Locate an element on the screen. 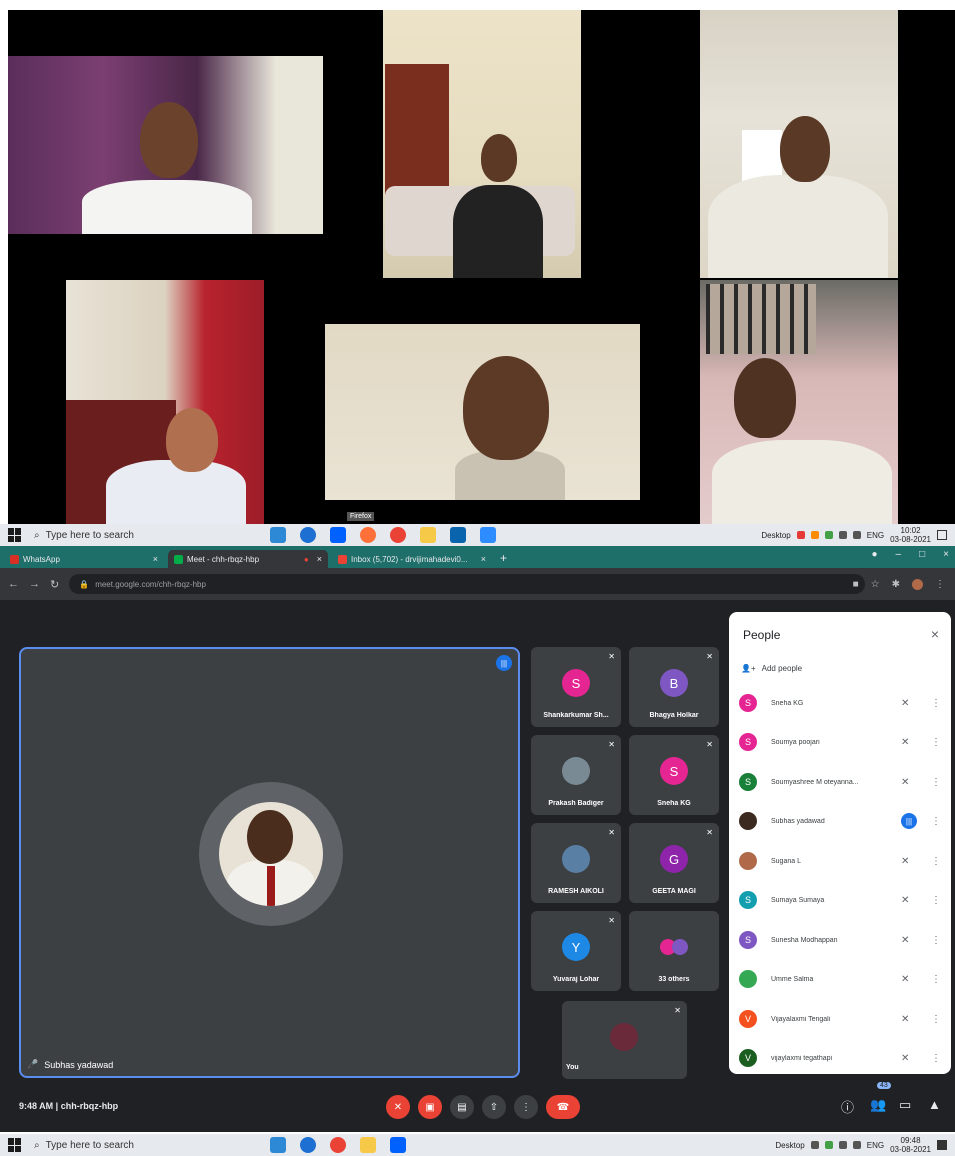 The width and height of the screenshot is (955, 1156). add-people-button: 👤+ Add people is located at coordinates (771, 668).